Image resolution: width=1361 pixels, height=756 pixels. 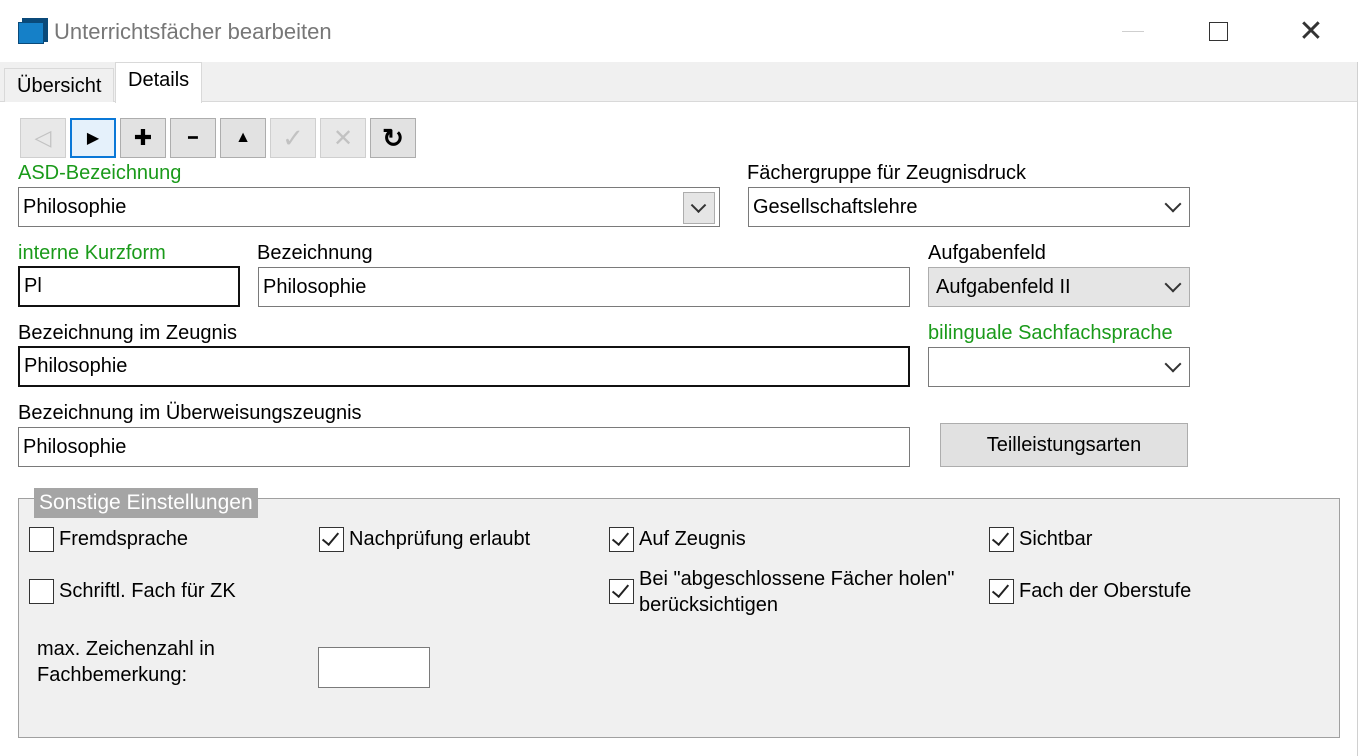 What do you see at coordinates (1056, 539) in the screenshot?
I see `sichtbar-label: Sichtbar` at bounding box center [1056, 539].